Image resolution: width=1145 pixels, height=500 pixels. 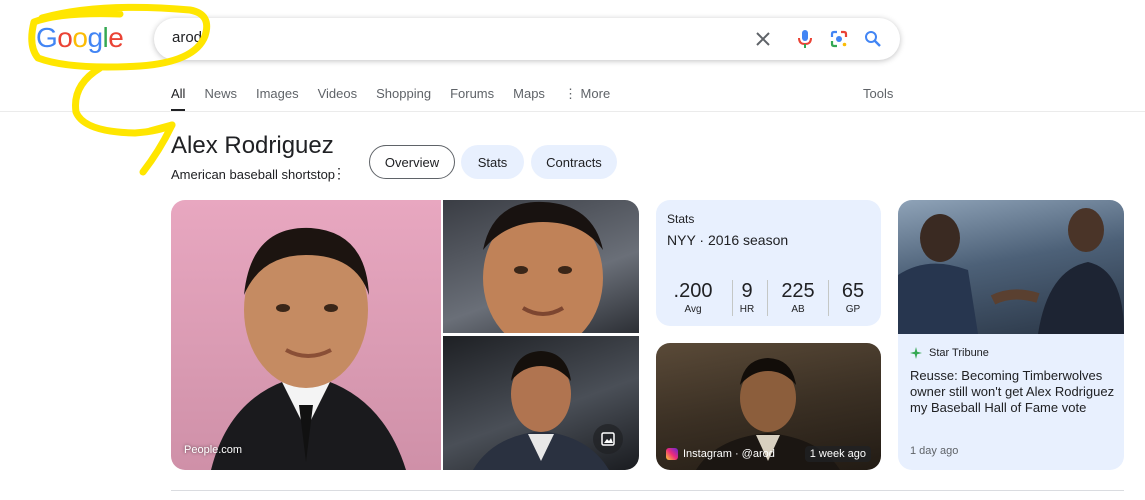 What do you see at coordinates (763, 39) in the screenshot?
I see `clear-icon` at bounding box center [763, 39].